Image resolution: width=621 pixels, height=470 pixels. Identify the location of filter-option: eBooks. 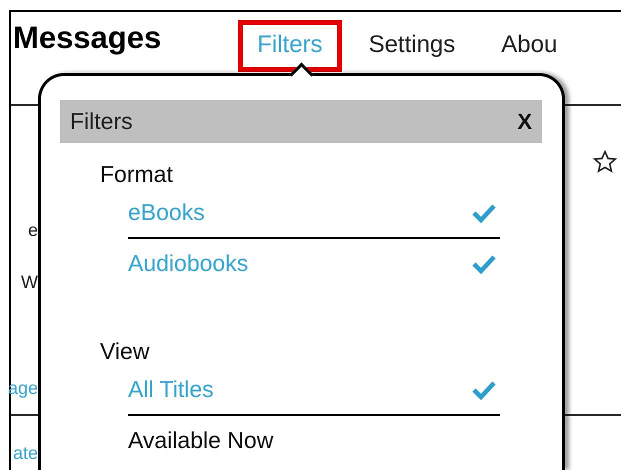
(166, 212).